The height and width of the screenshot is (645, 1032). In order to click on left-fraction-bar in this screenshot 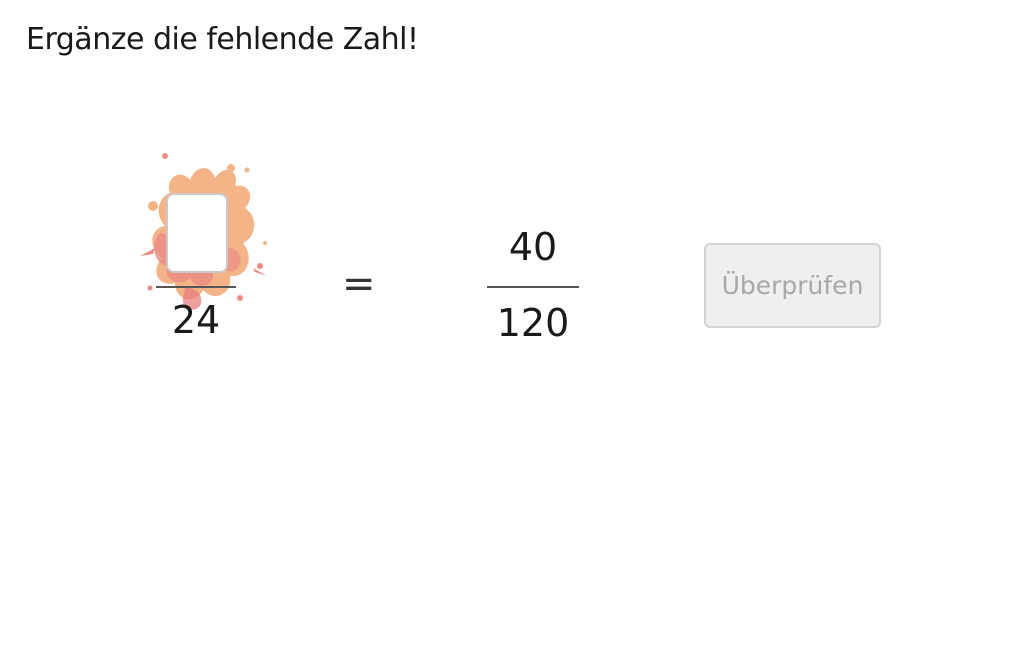, I will do `click(196, 287)`.